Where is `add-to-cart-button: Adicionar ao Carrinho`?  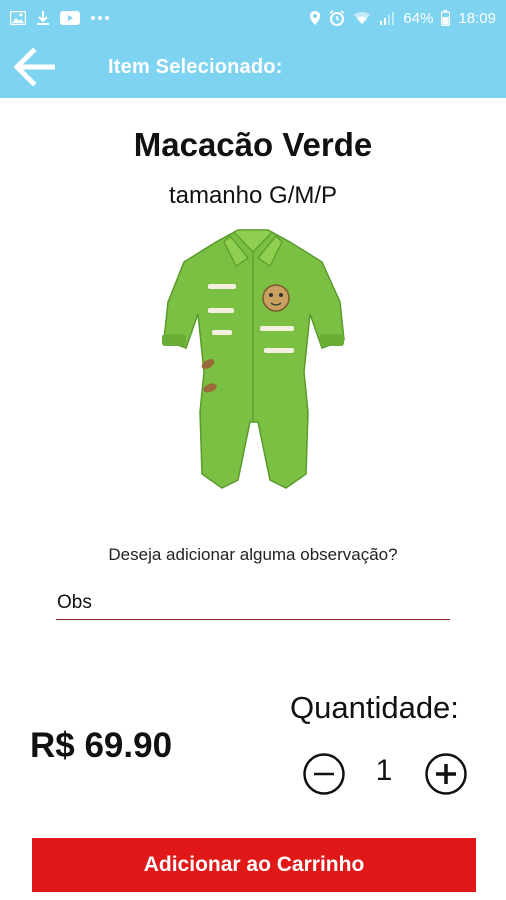
add-to-cart-button: Adicionar ao Carrinho is located at coordinates (254, 865).